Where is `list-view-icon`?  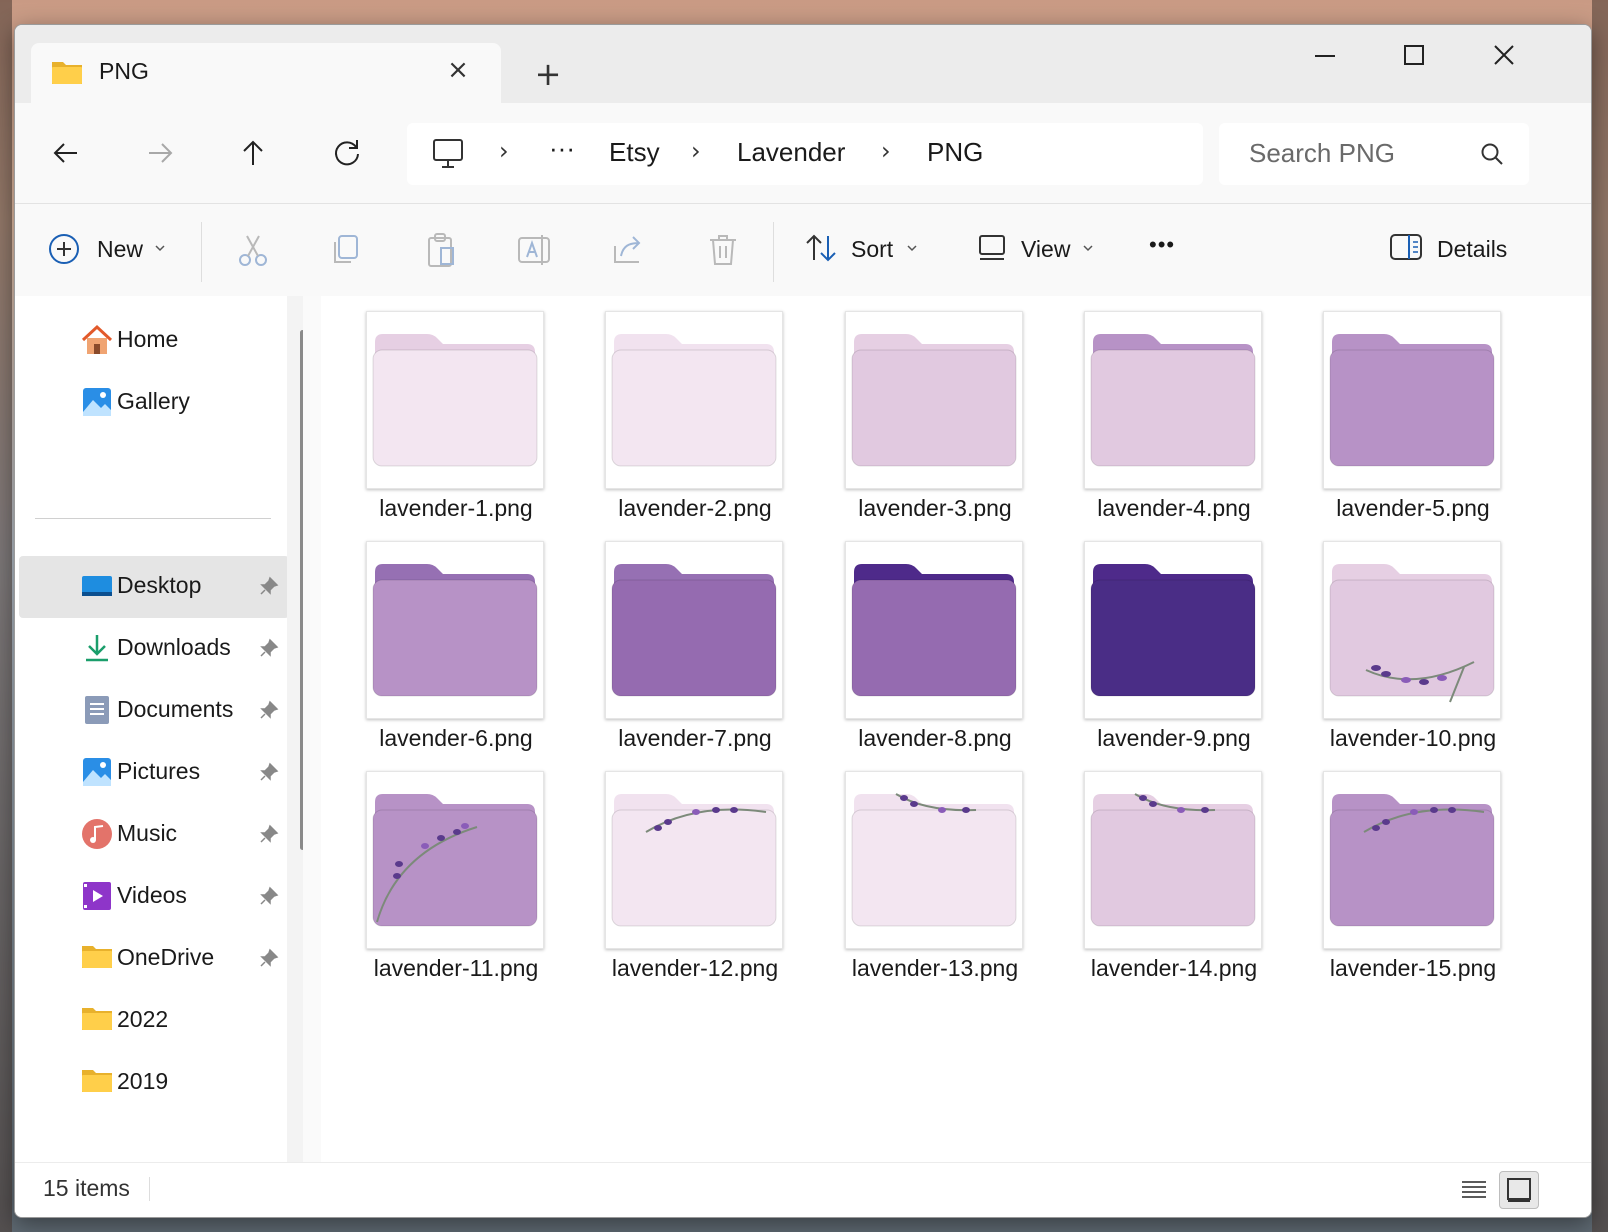
list-view-icon is located at coordinates (1474, 1189).